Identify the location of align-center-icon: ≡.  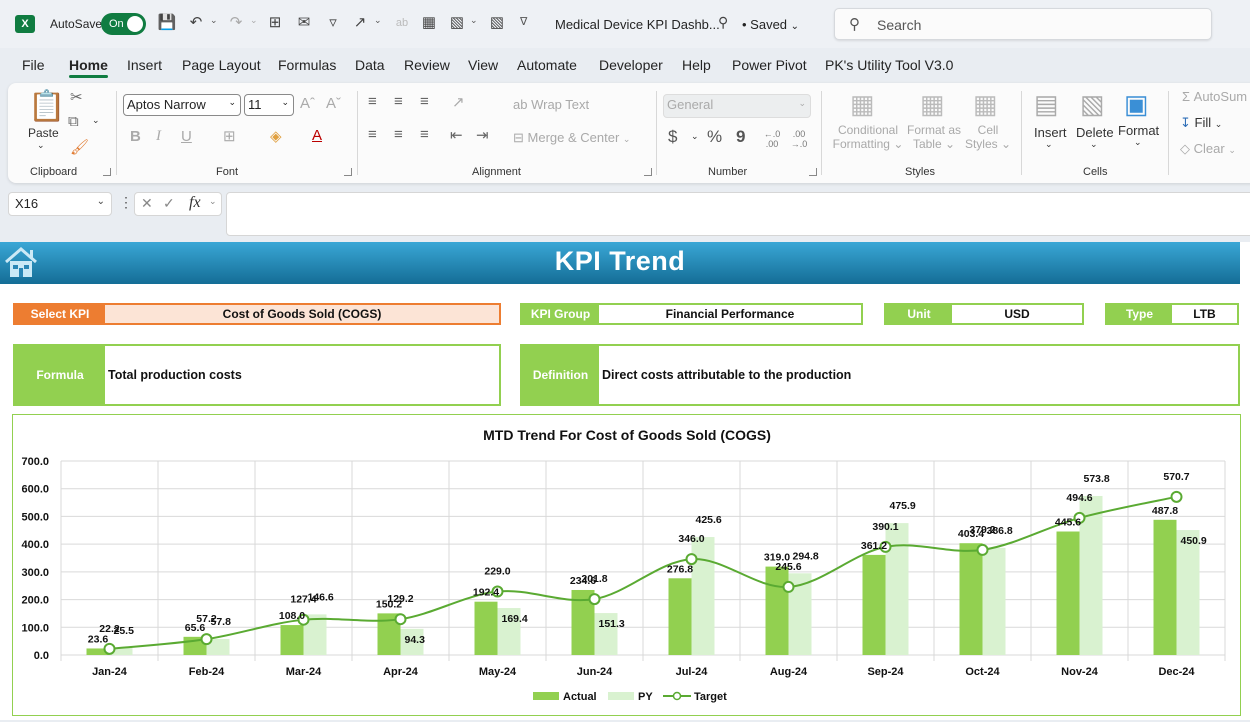
(398, 134).